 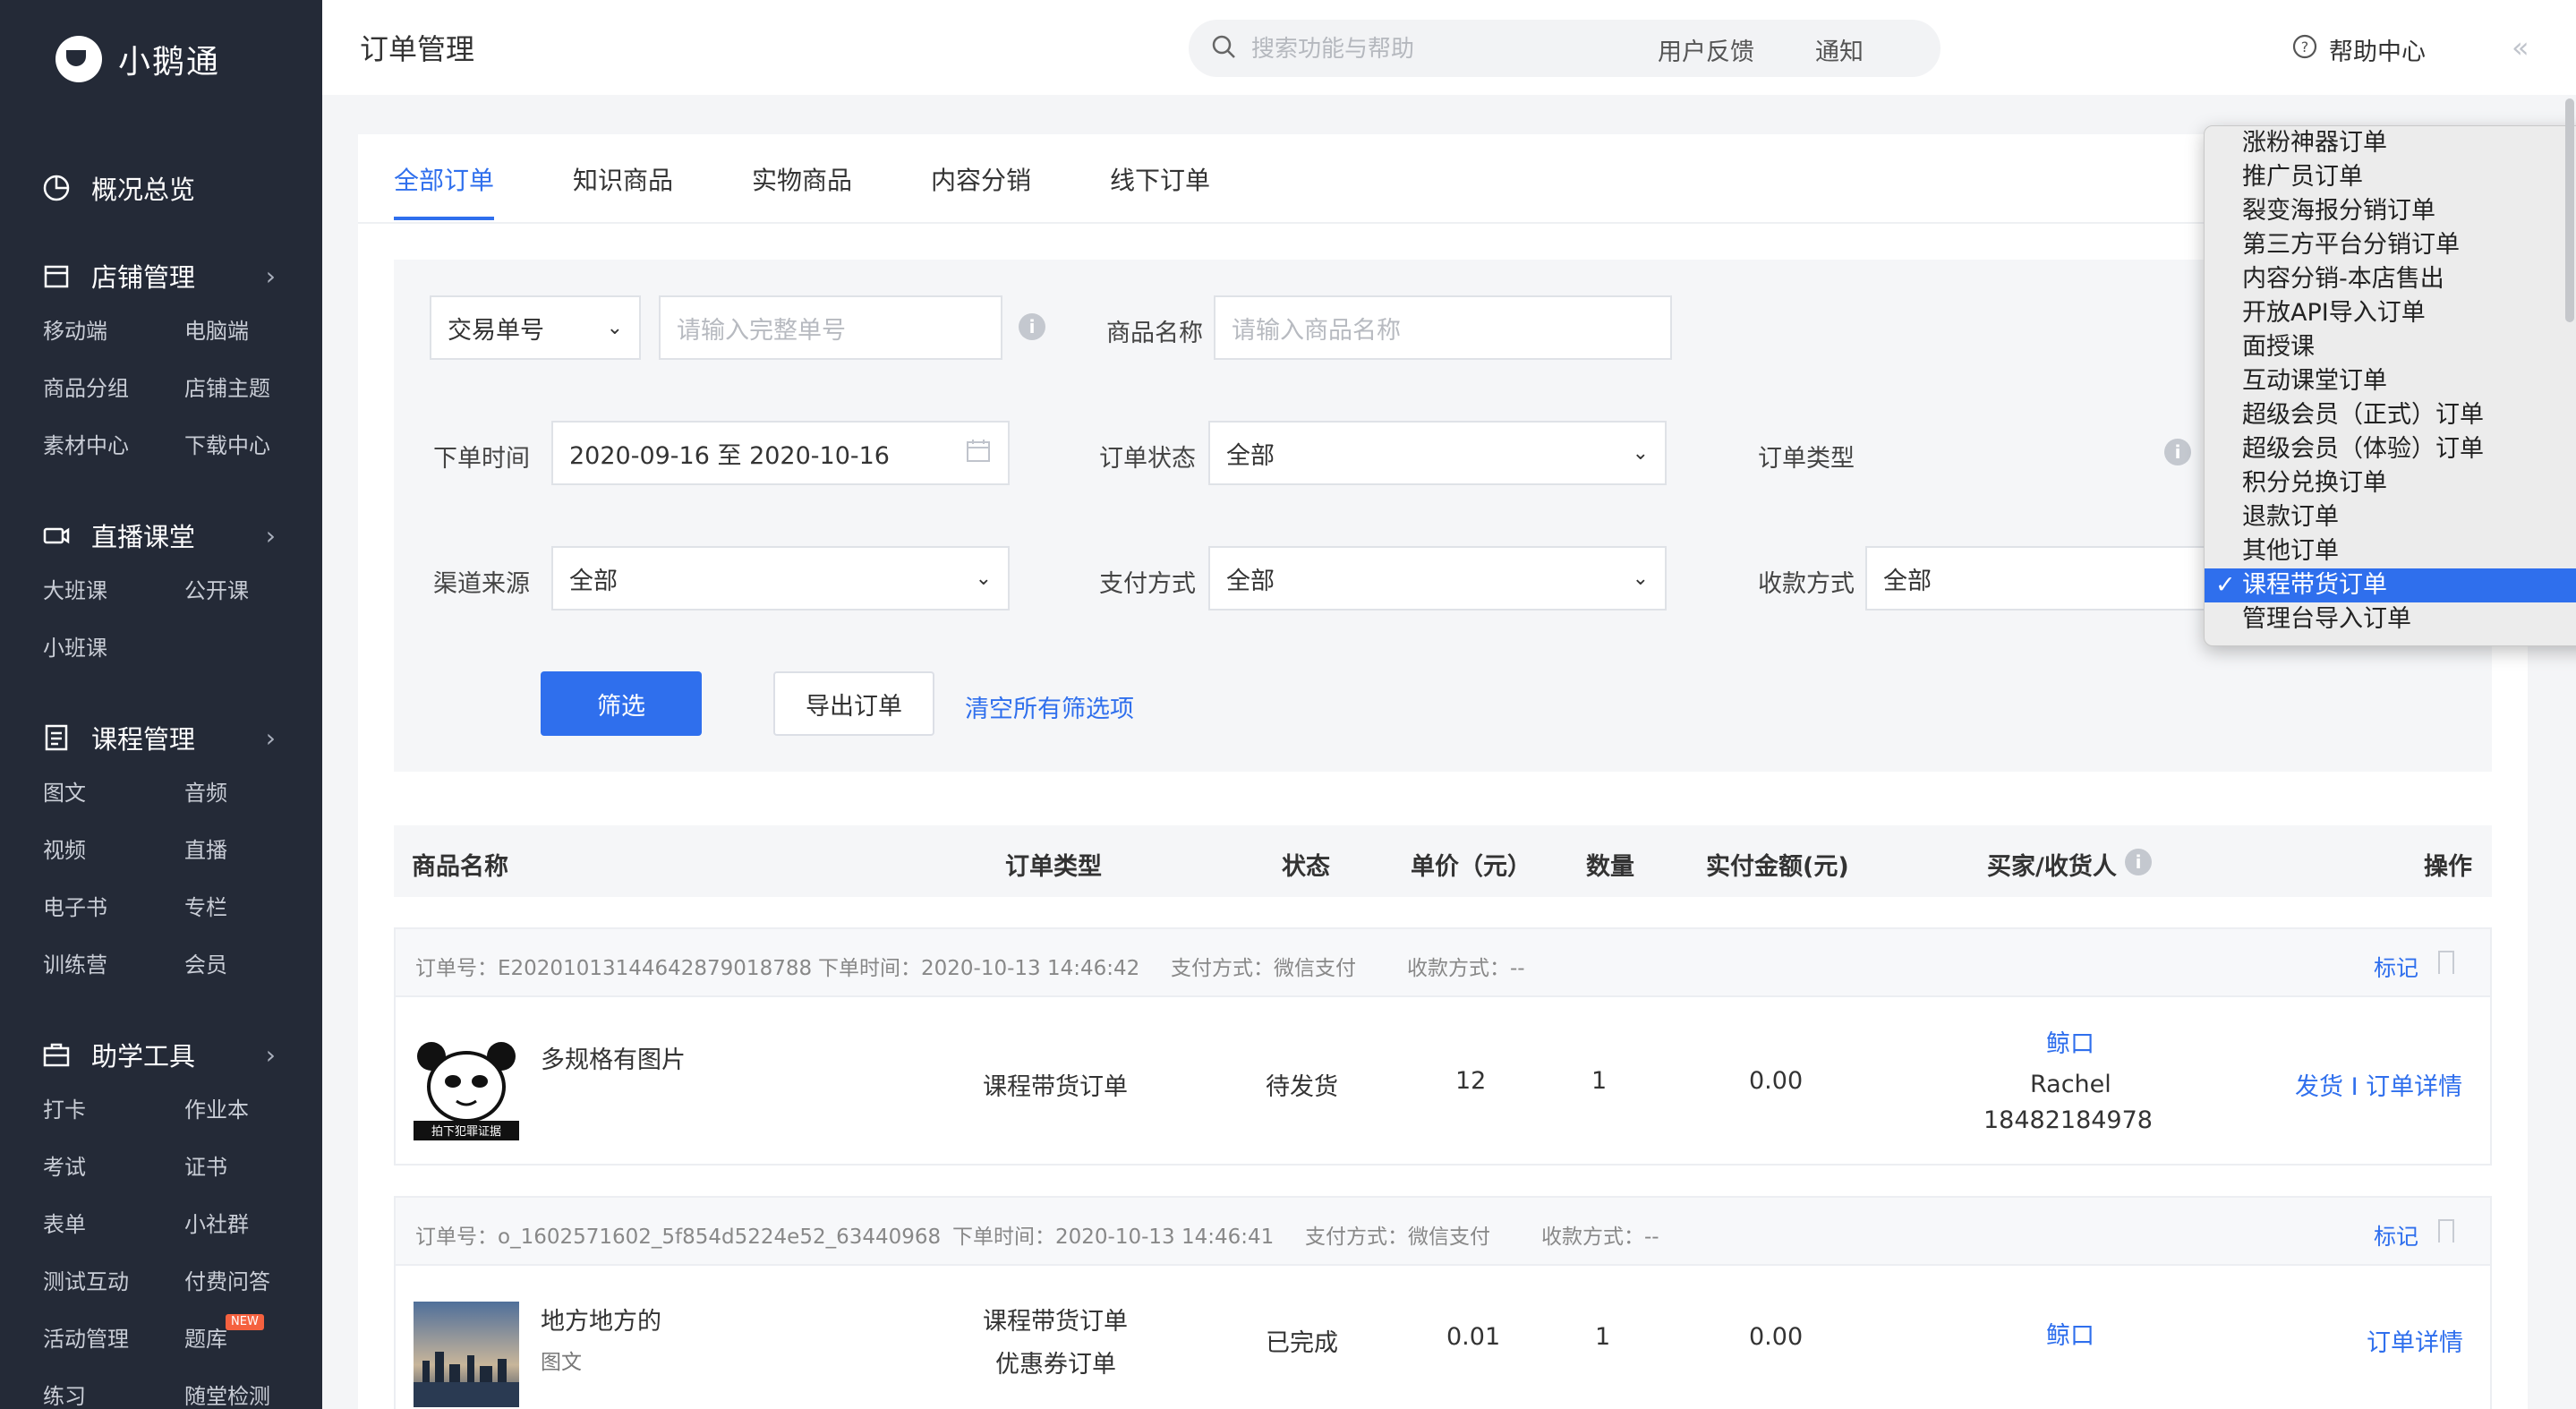 I want to click on dropdown-option: 内容分销-本店售出, so click(x=2390, y=279).